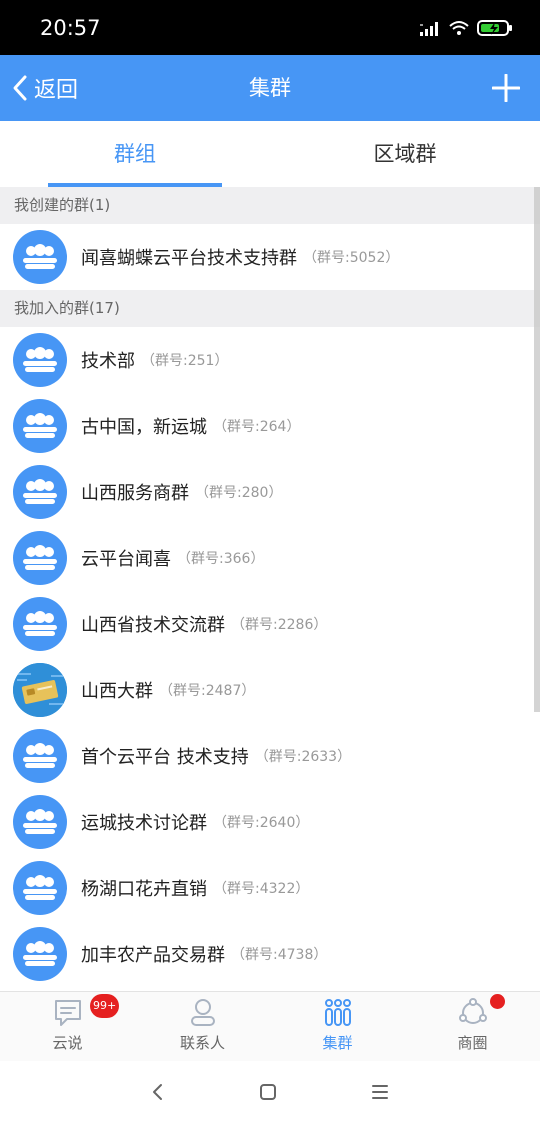 The image size is (540, 1122). I want to click on list-item: 运城技术讨论群 （群号:2640）, so click(270, 822).